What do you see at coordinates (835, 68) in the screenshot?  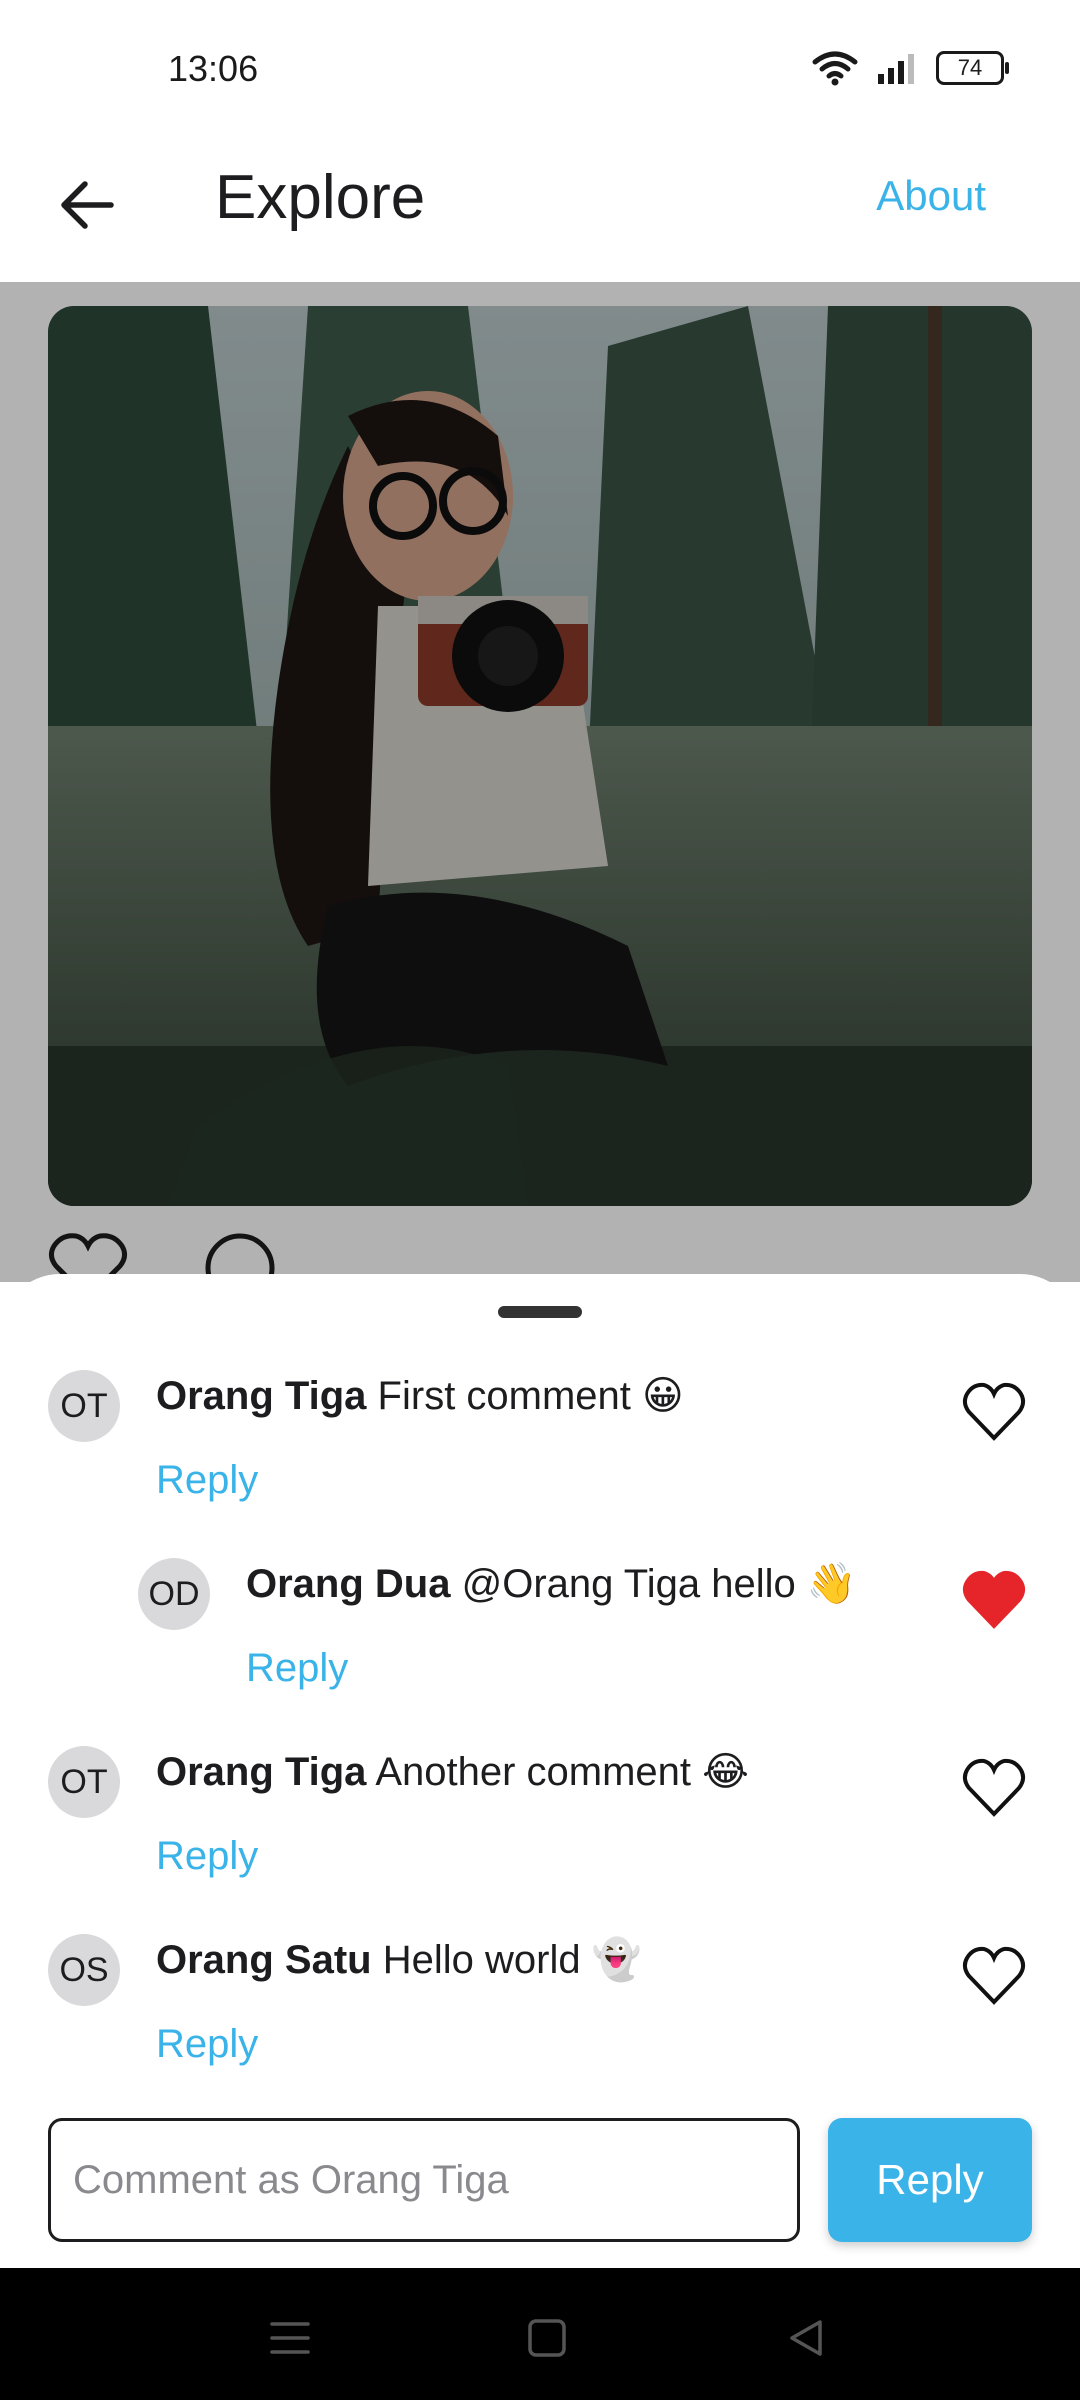 I see `wifi-icon` at bounding box center [835, 68].